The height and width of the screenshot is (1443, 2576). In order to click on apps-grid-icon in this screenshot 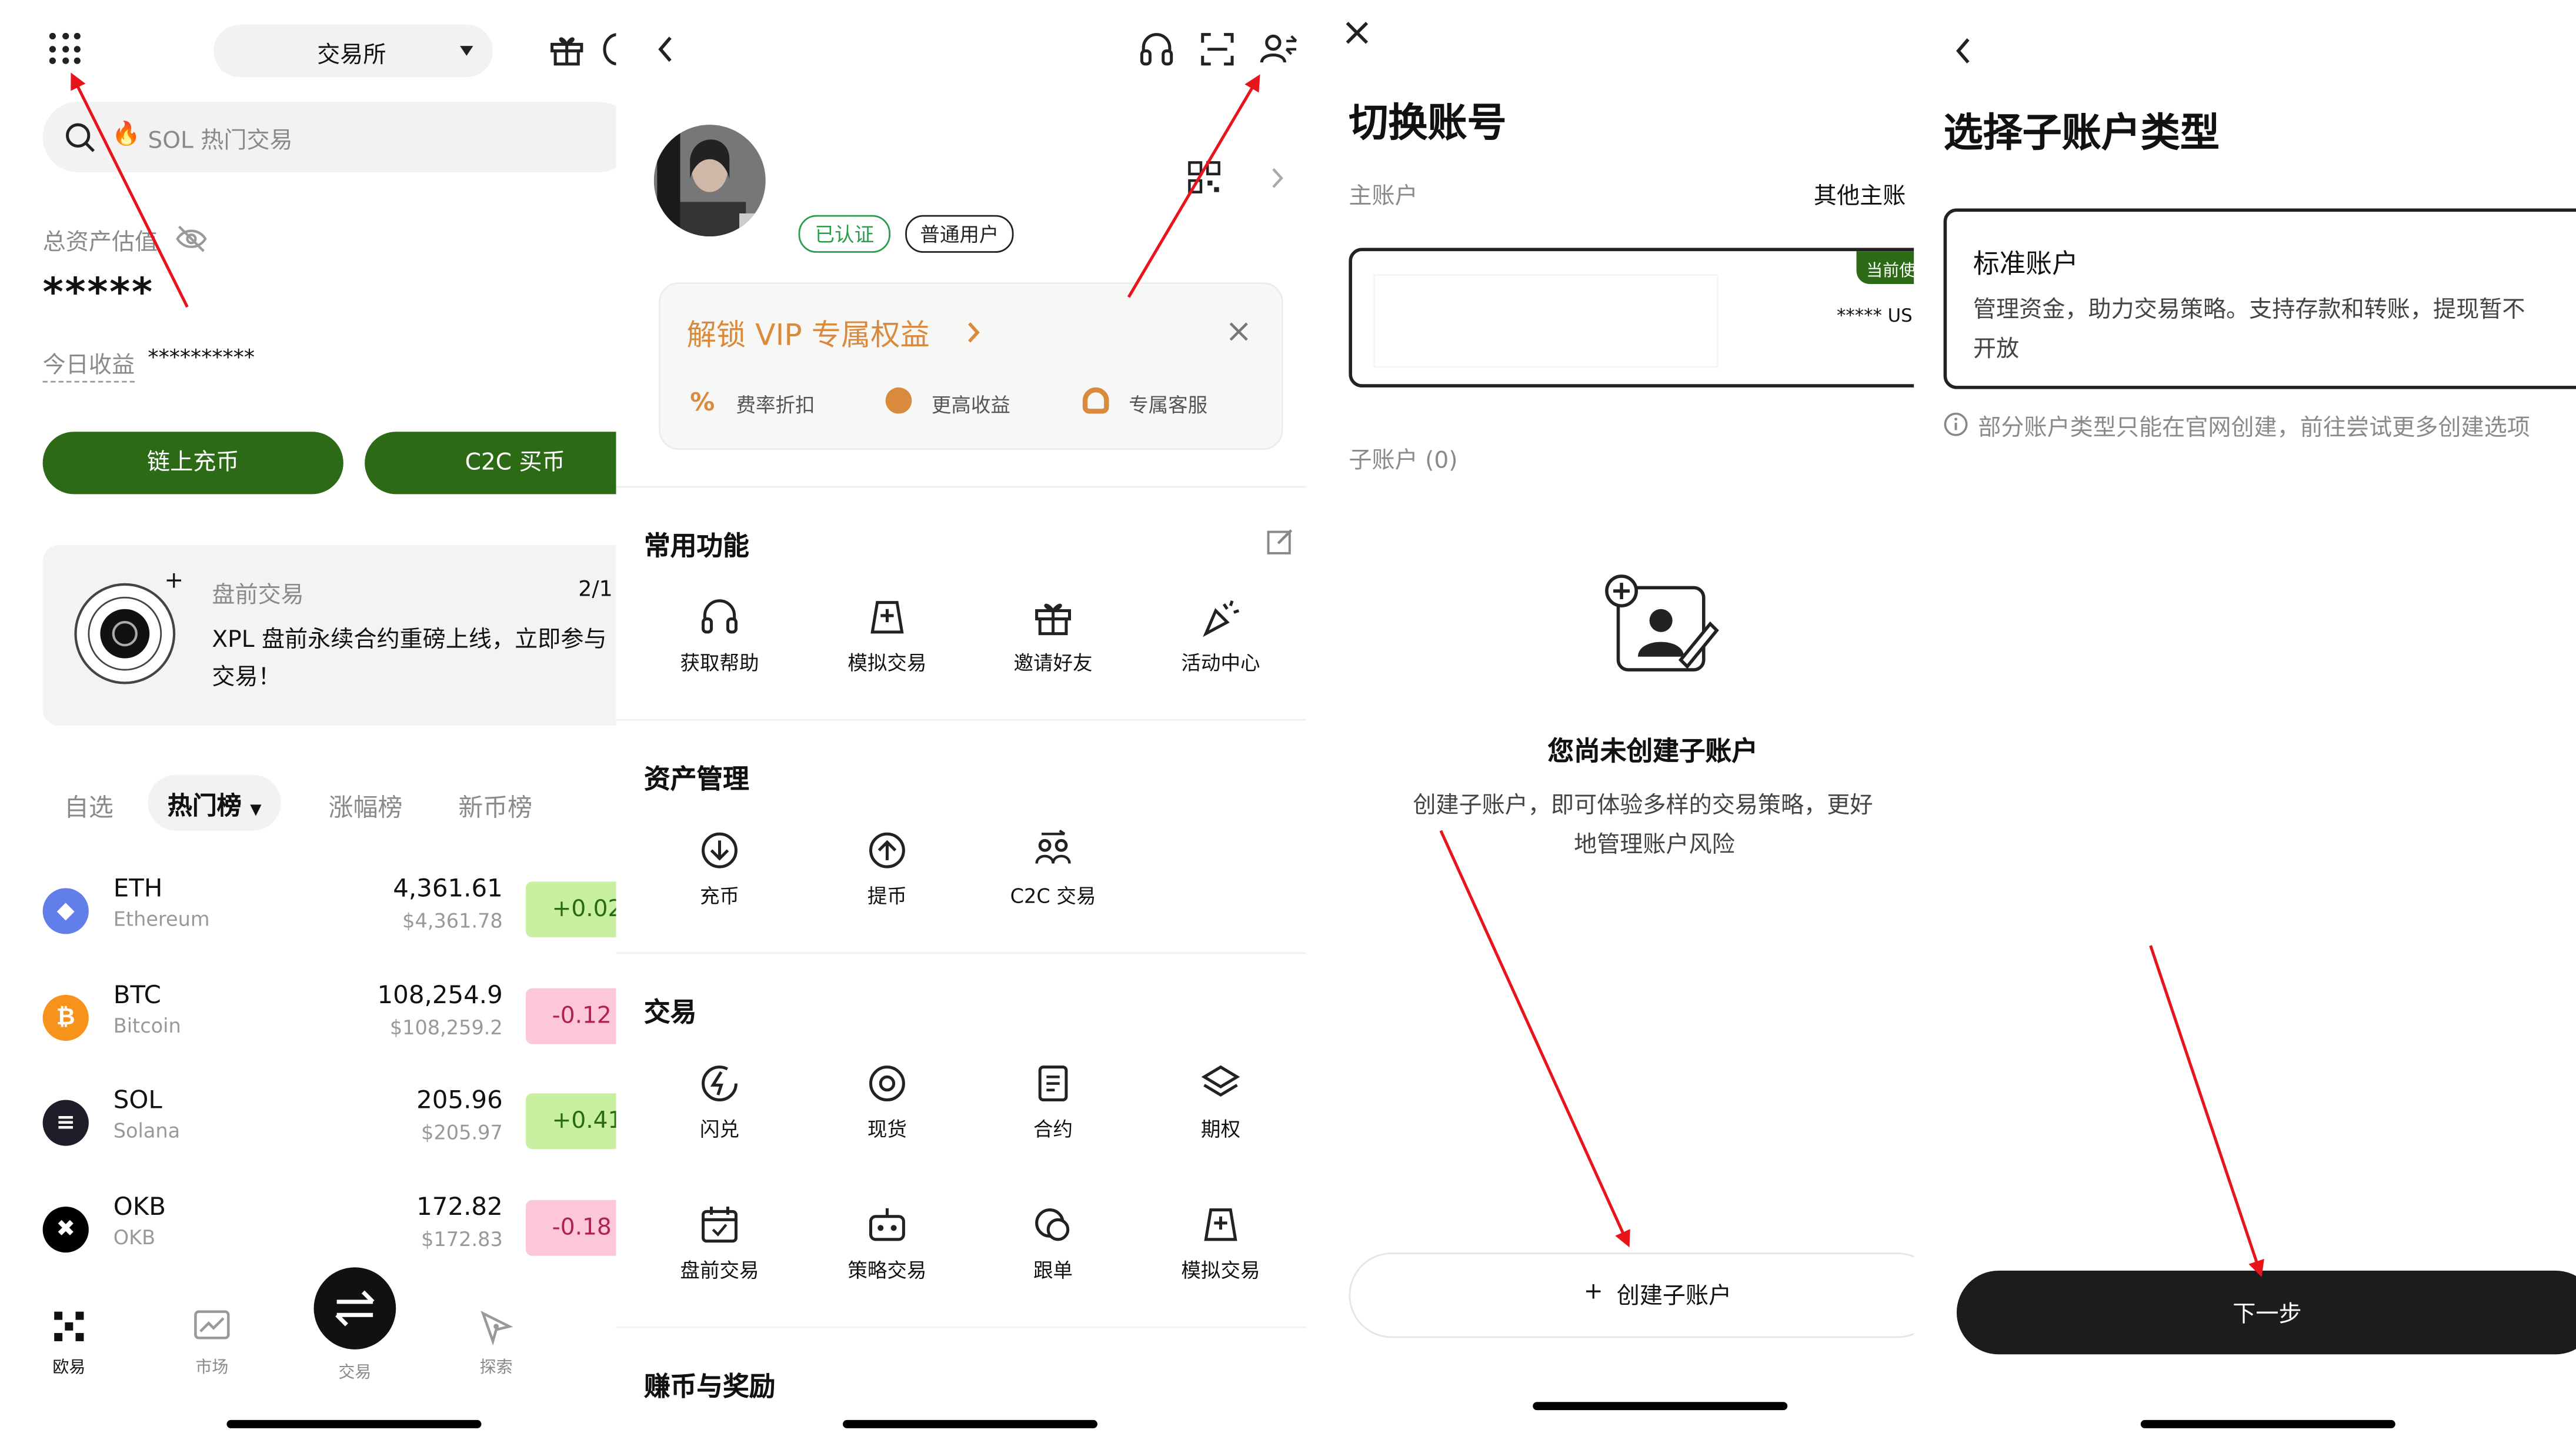, I will do `click(65, 49)`.